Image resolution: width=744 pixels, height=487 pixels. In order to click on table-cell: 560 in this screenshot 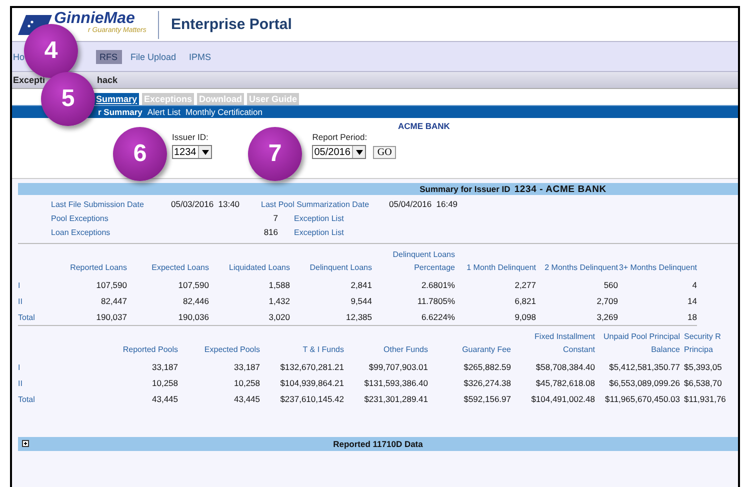, I will do `click(611, 285)`.